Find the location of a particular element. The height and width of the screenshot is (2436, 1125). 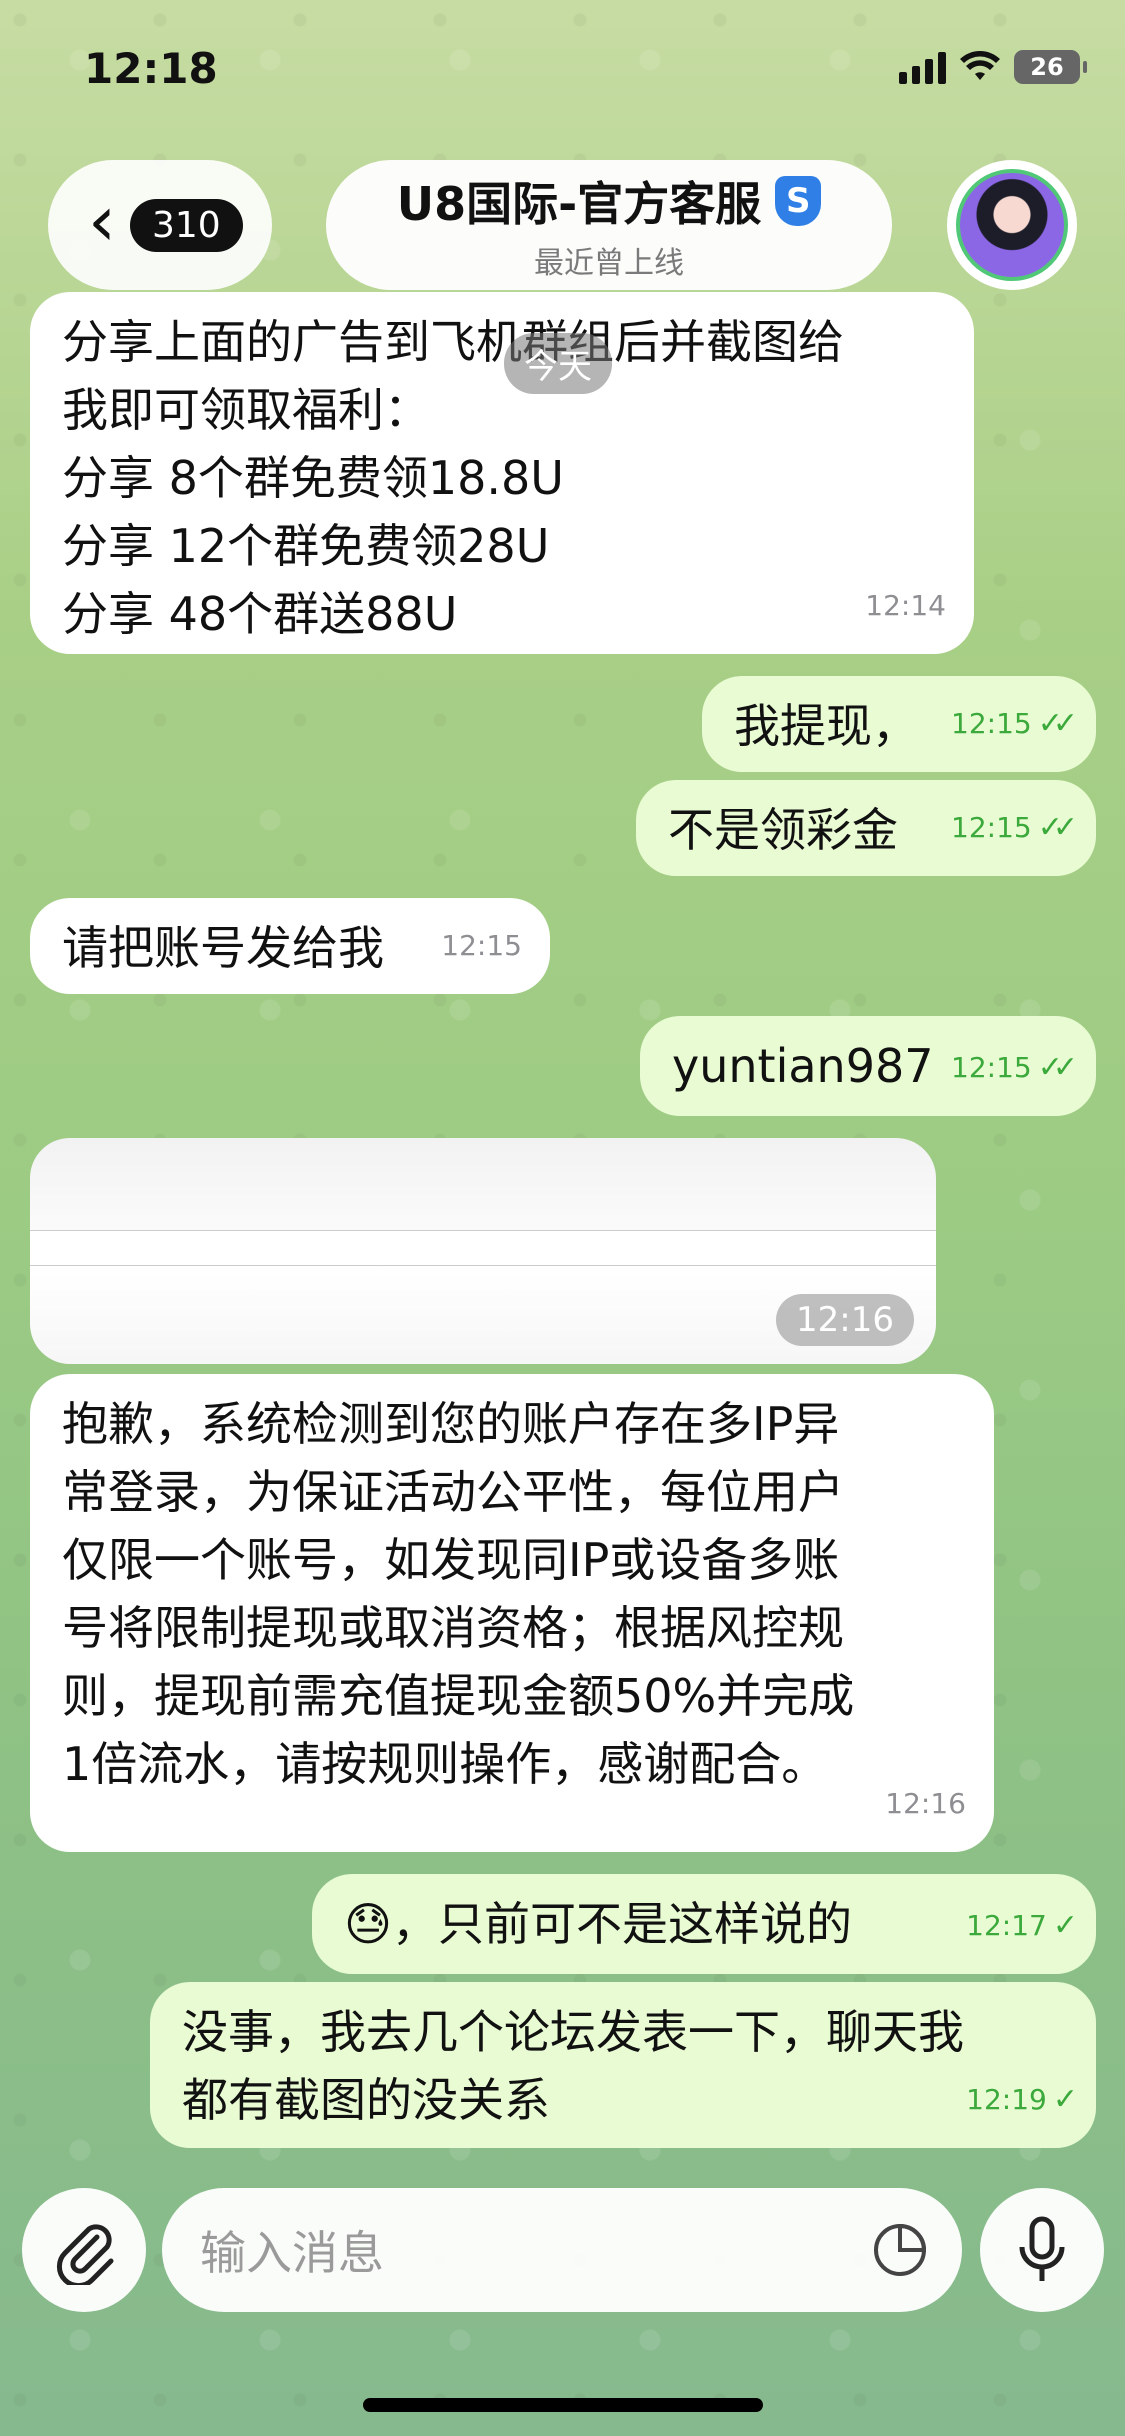

message-line: 分享 12个群免费领28U is located at coordinates (306, 546).